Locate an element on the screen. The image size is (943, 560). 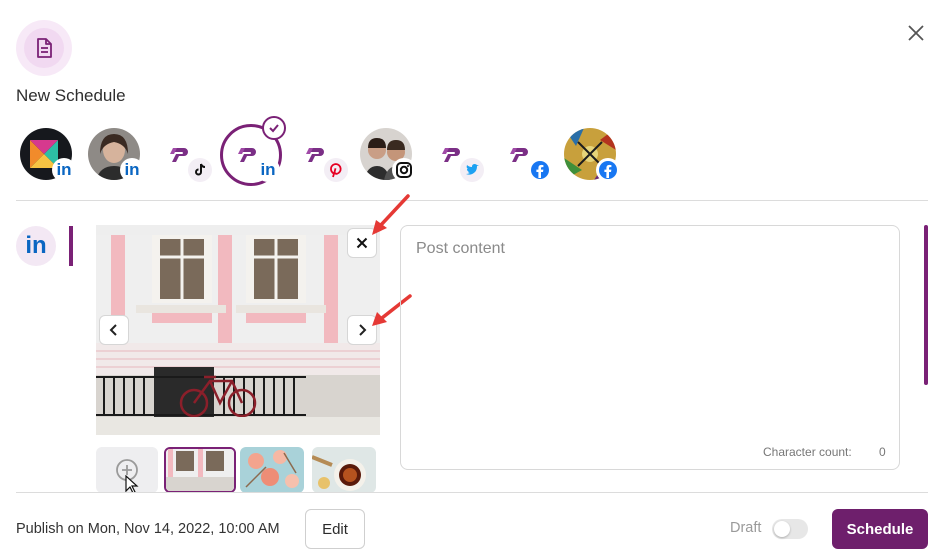
media-thumbnail-selected is located at coordinates (200, 470).